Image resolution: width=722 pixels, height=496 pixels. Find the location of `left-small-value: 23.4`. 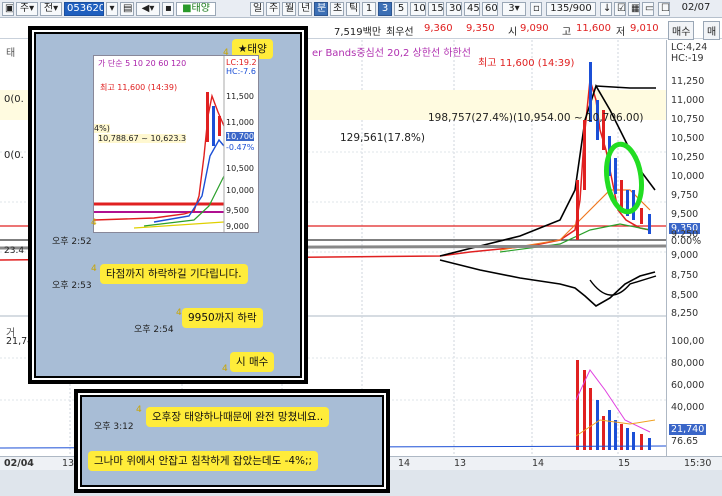

left-small-value: 23.4 is located at coordinates (14, 251).